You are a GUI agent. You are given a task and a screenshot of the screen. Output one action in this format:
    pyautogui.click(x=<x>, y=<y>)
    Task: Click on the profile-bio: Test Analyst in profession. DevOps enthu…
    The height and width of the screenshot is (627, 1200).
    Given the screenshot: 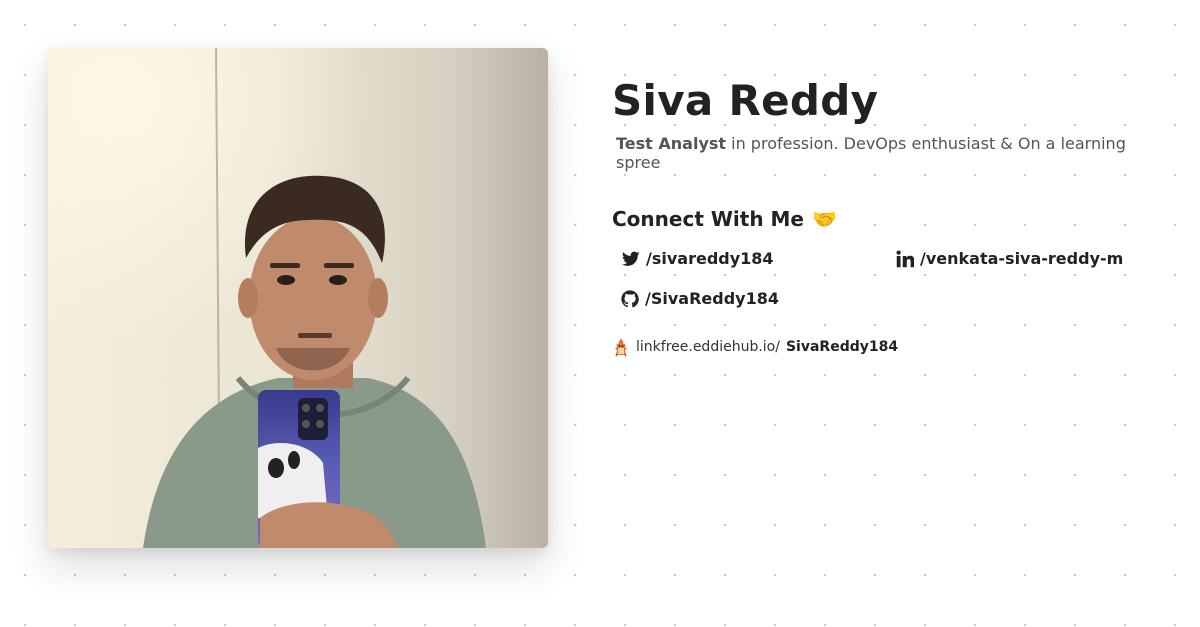 What is the action you would take?
    pyautogui.click(x=876, y=153)
    